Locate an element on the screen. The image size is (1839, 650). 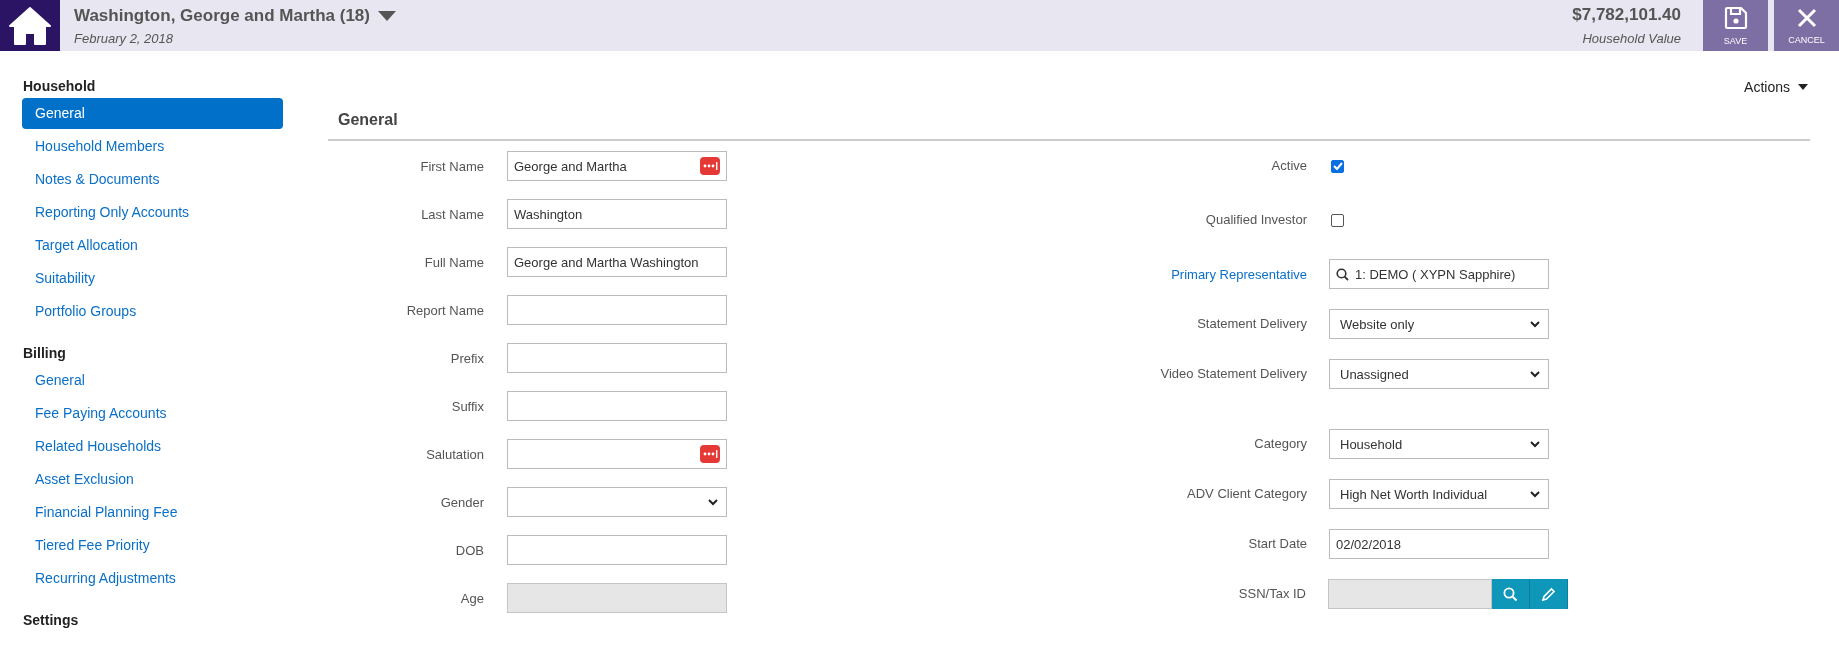
sidebar-item: Financial Planning Fee is located at coordinates (152, 512).